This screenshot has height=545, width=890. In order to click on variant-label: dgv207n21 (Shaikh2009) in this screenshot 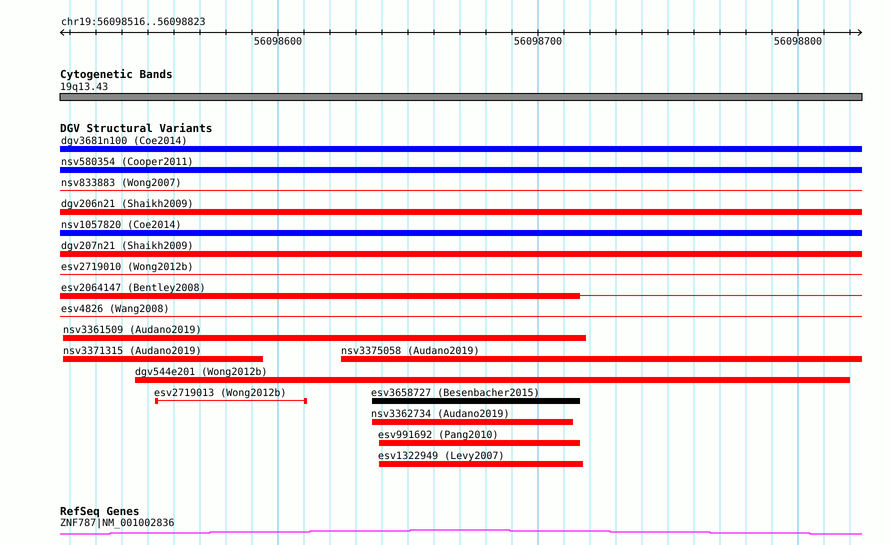, I will do `click(127, 246)`.